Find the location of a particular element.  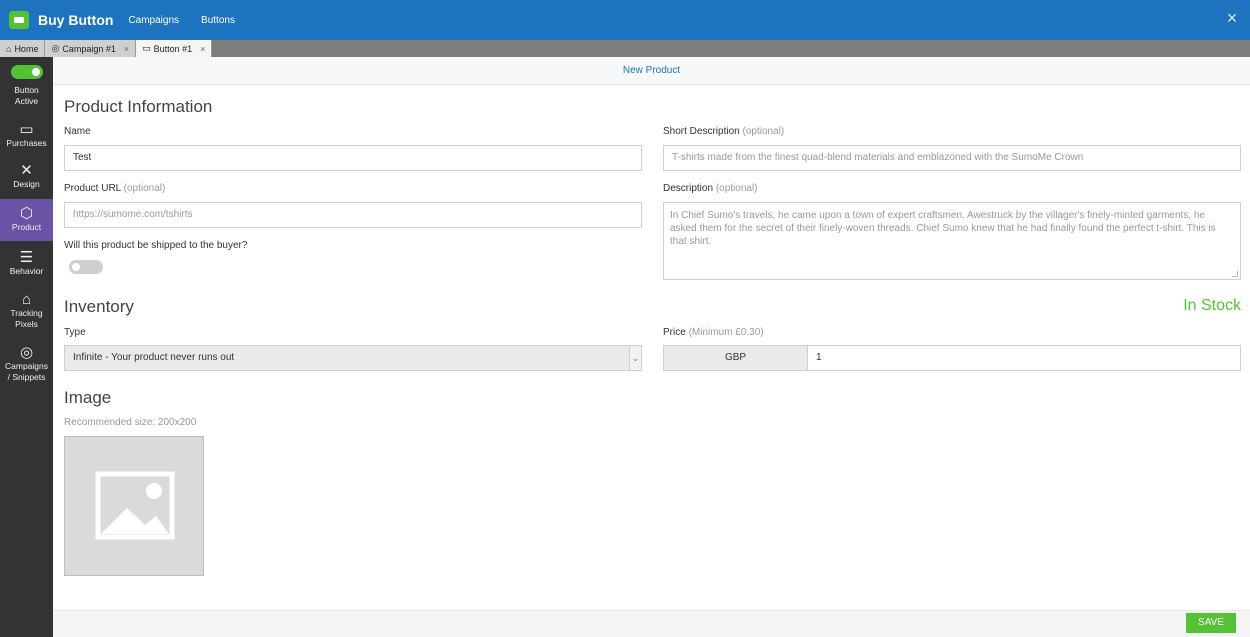

app-title: Buy Button is located at coordinates (76, 20).